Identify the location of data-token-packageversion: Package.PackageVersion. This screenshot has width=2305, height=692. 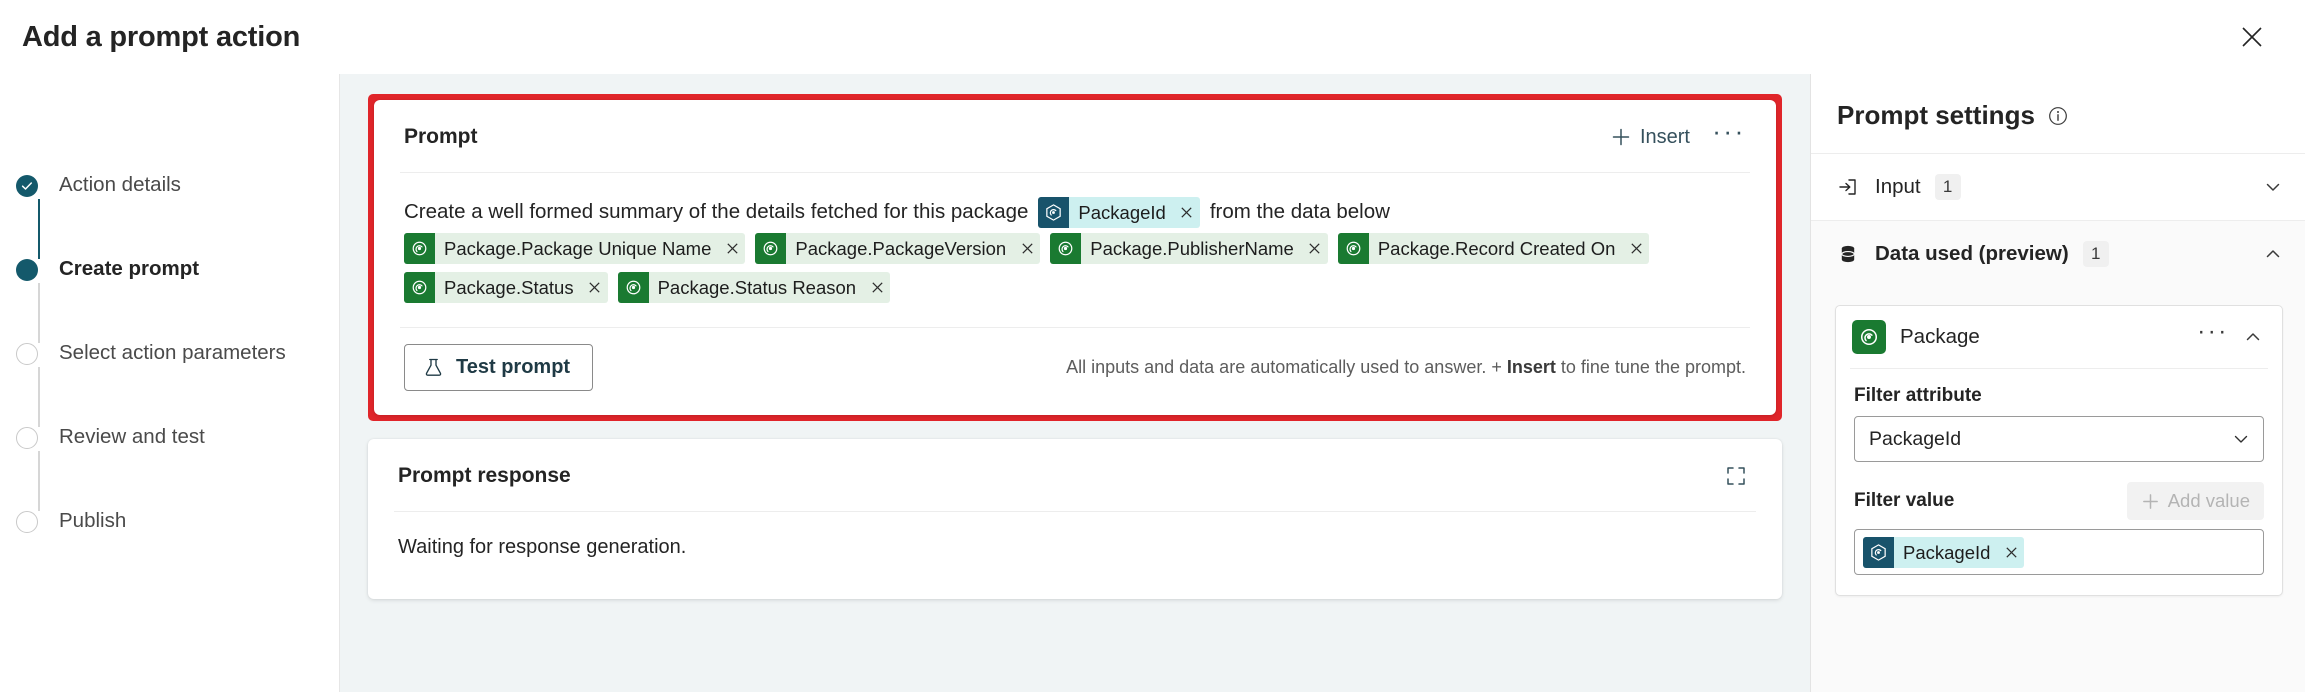
(898, 248).